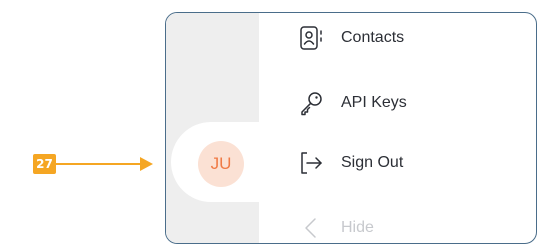  Describe the element at coordinates (374, 102) in the screenshot. I see `menu-item-label: API Keys` at that location.